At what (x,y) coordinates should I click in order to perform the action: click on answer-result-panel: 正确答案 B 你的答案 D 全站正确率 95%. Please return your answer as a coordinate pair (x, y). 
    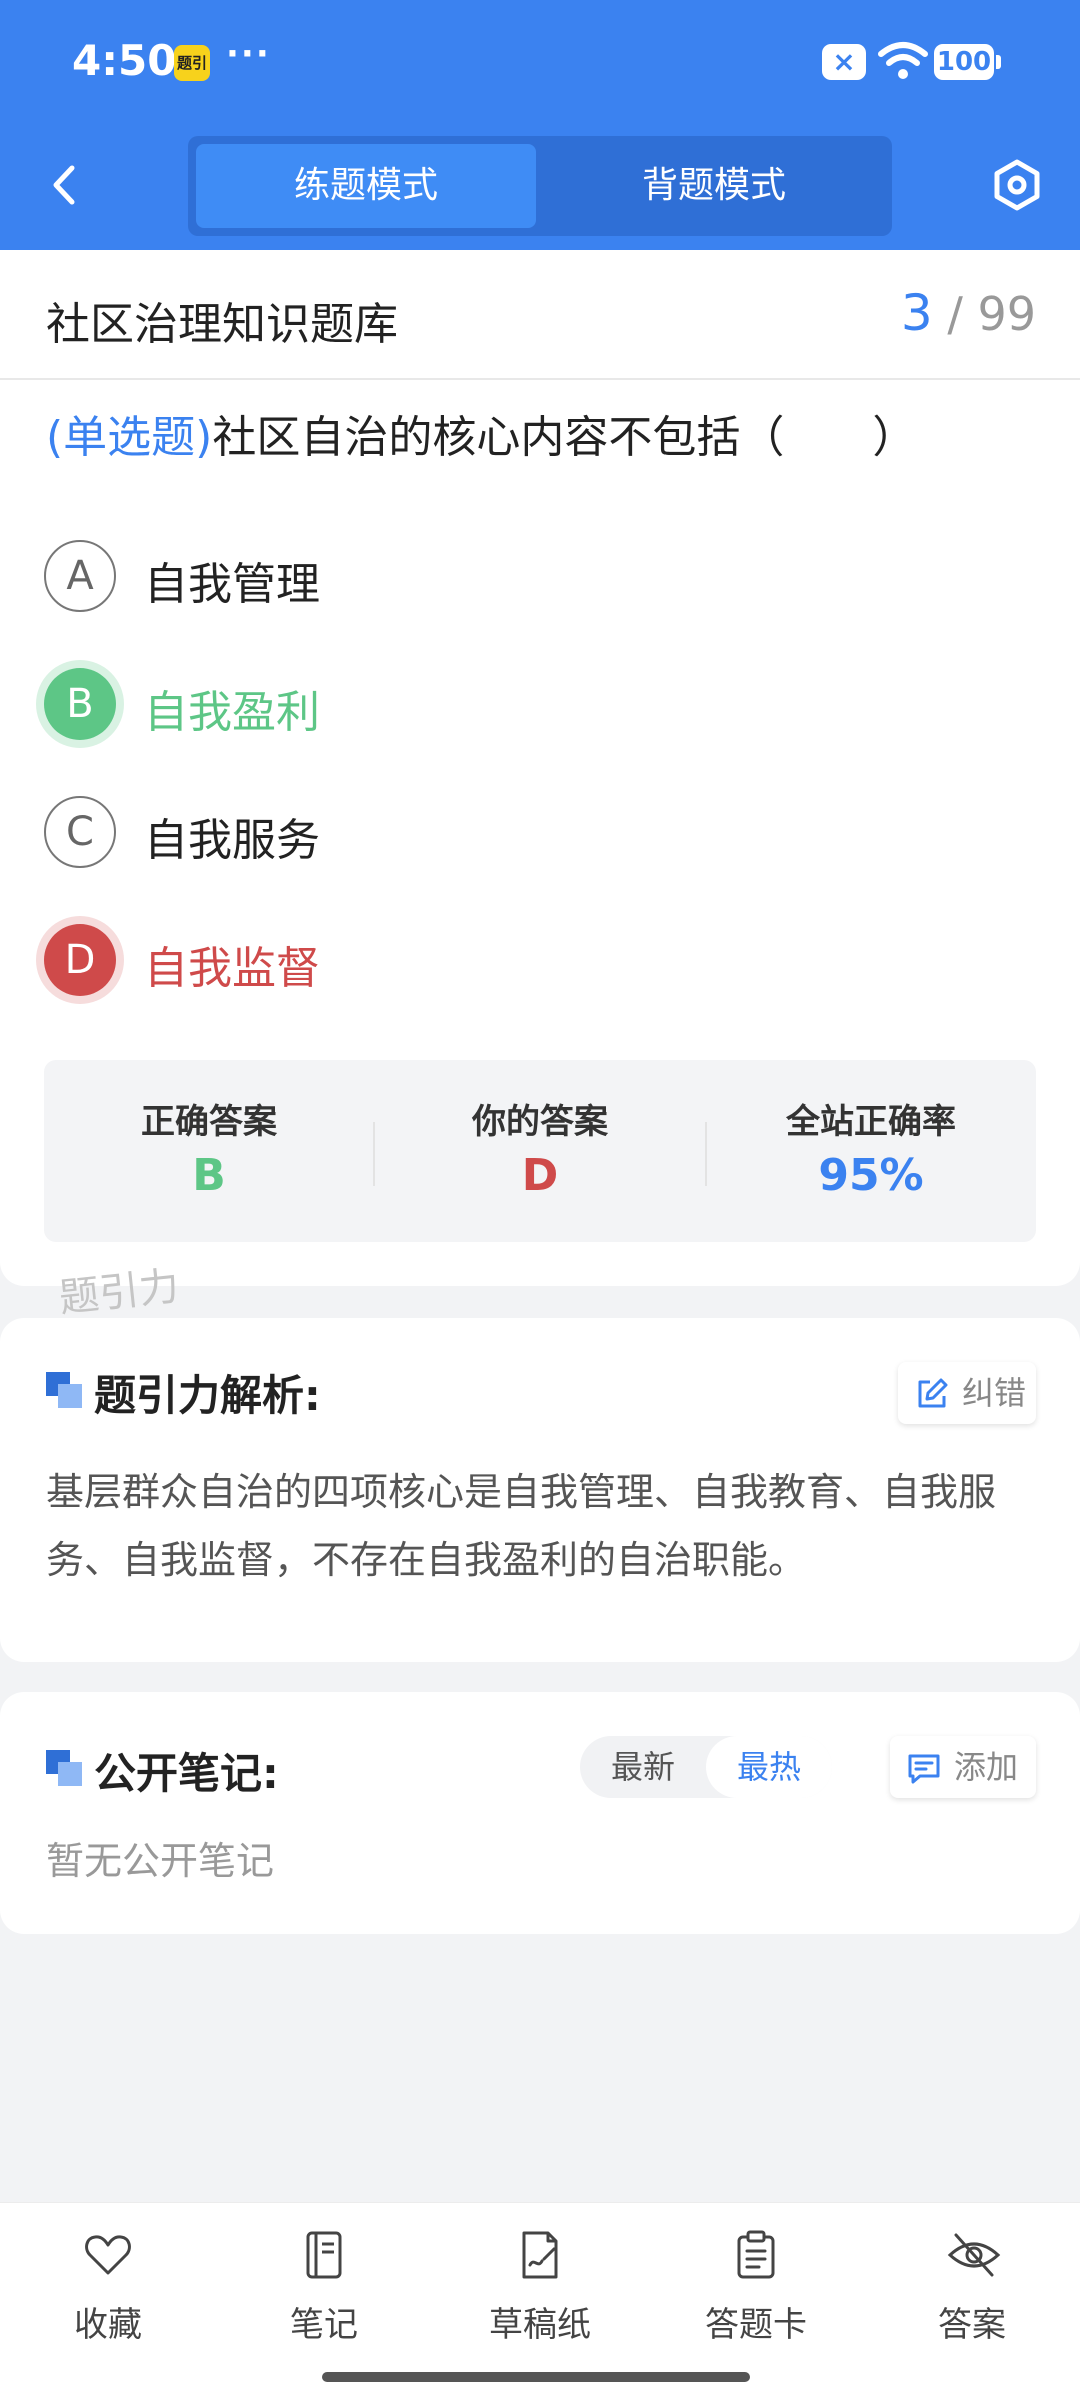
    Looking at the image, I should click on (540, 1151).